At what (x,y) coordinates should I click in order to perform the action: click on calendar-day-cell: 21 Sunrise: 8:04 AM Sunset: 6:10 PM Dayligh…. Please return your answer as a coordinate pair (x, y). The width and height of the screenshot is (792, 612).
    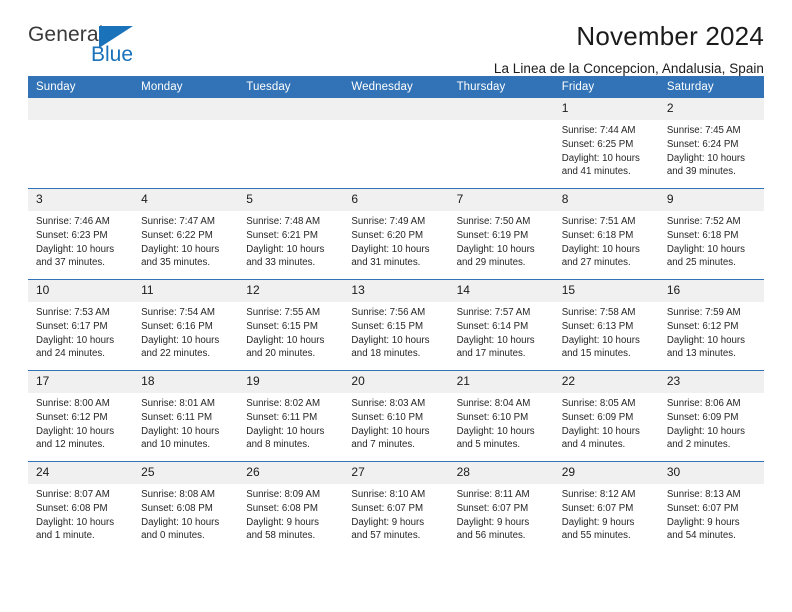
    Looking at the image, I should click on (501, 416).